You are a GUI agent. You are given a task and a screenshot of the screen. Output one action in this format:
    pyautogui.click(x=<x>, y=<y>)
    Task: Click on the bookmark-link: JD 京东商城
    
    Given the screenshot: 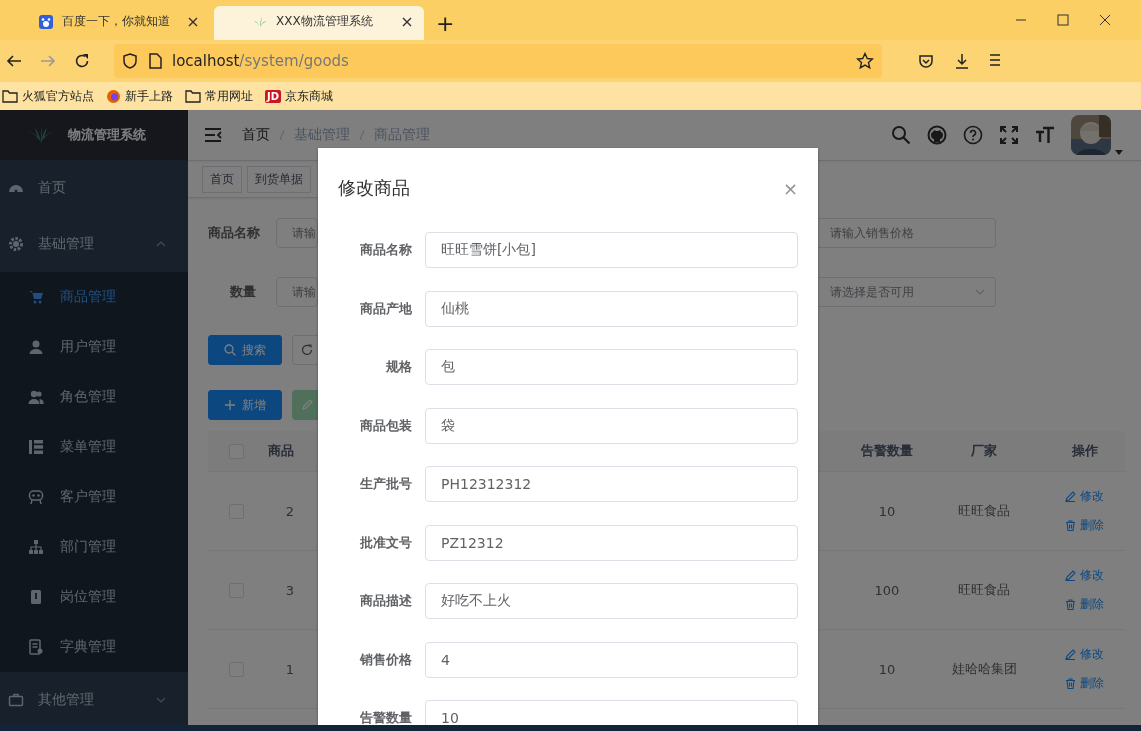 What is the action you would take?
    pyautogui.click(x=299, y=96)
    